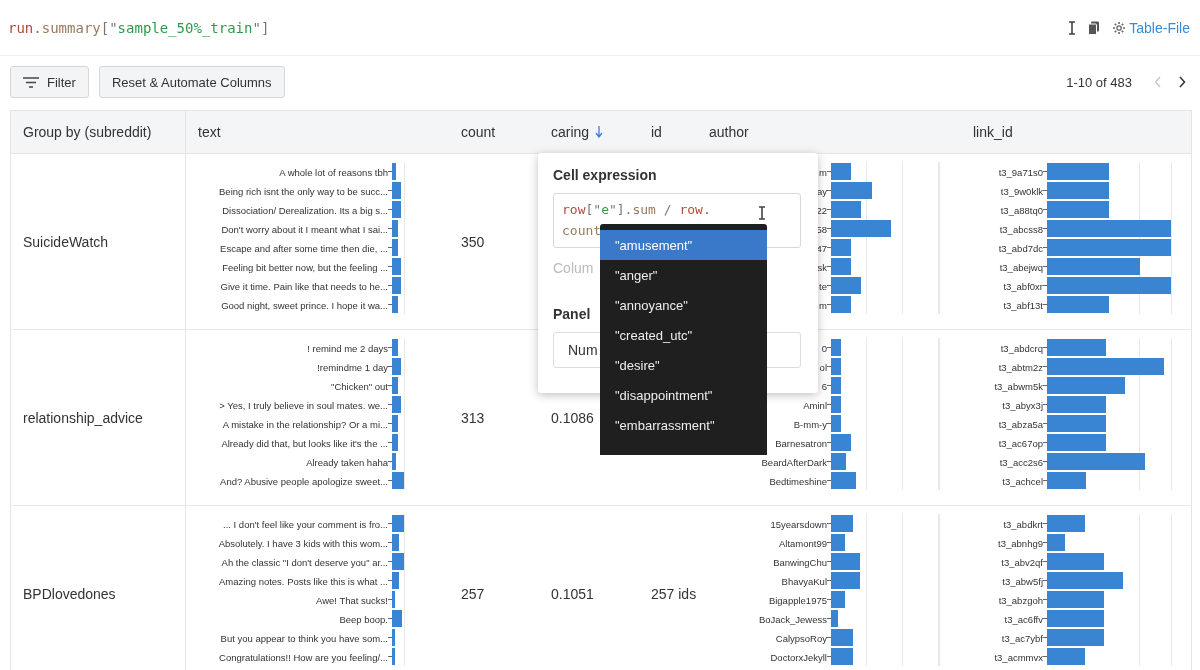  Describe the element at coordinates (139, 27) in the screenshot. I see `code-expression: run.summary["sample_50%_train"]` at that location.